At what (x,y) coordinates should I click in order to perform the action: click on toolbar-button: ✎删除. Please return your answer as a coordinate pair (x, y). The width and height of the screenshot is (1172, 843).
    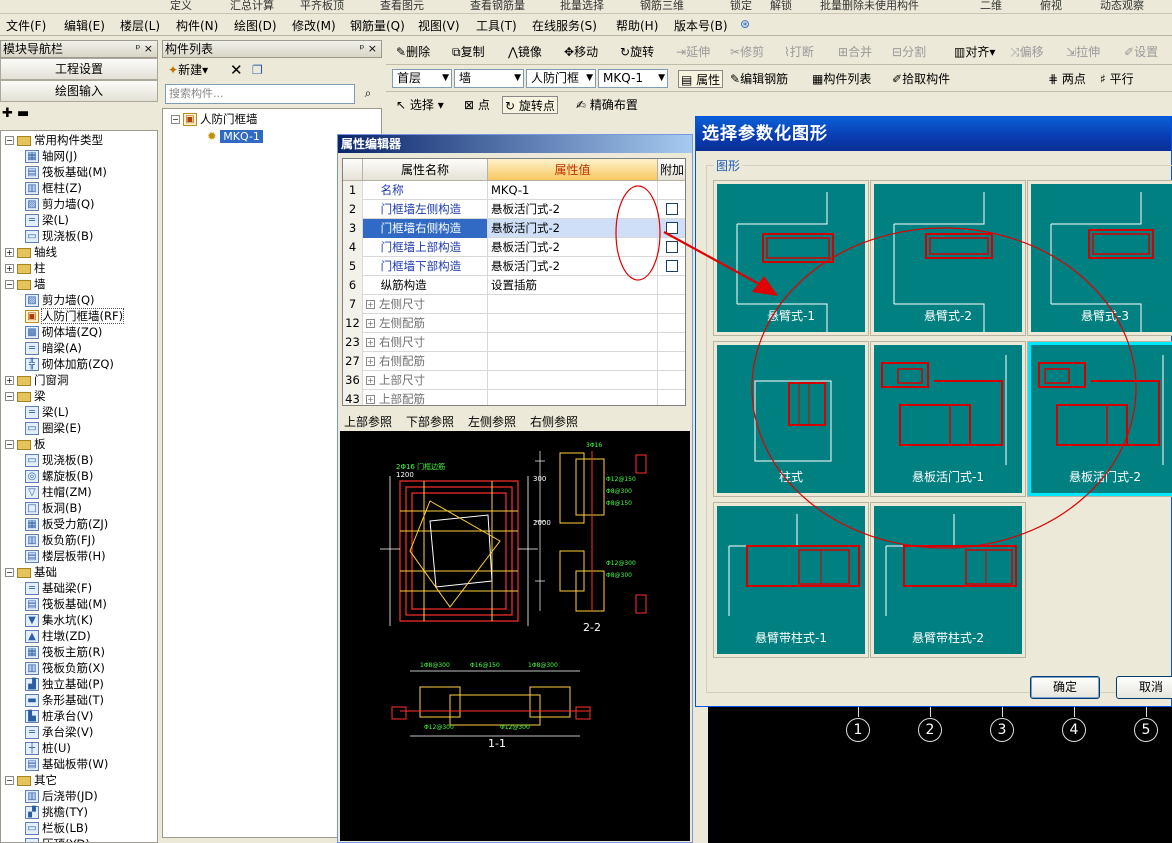
    Looking at the image, I should click on (413, 52).